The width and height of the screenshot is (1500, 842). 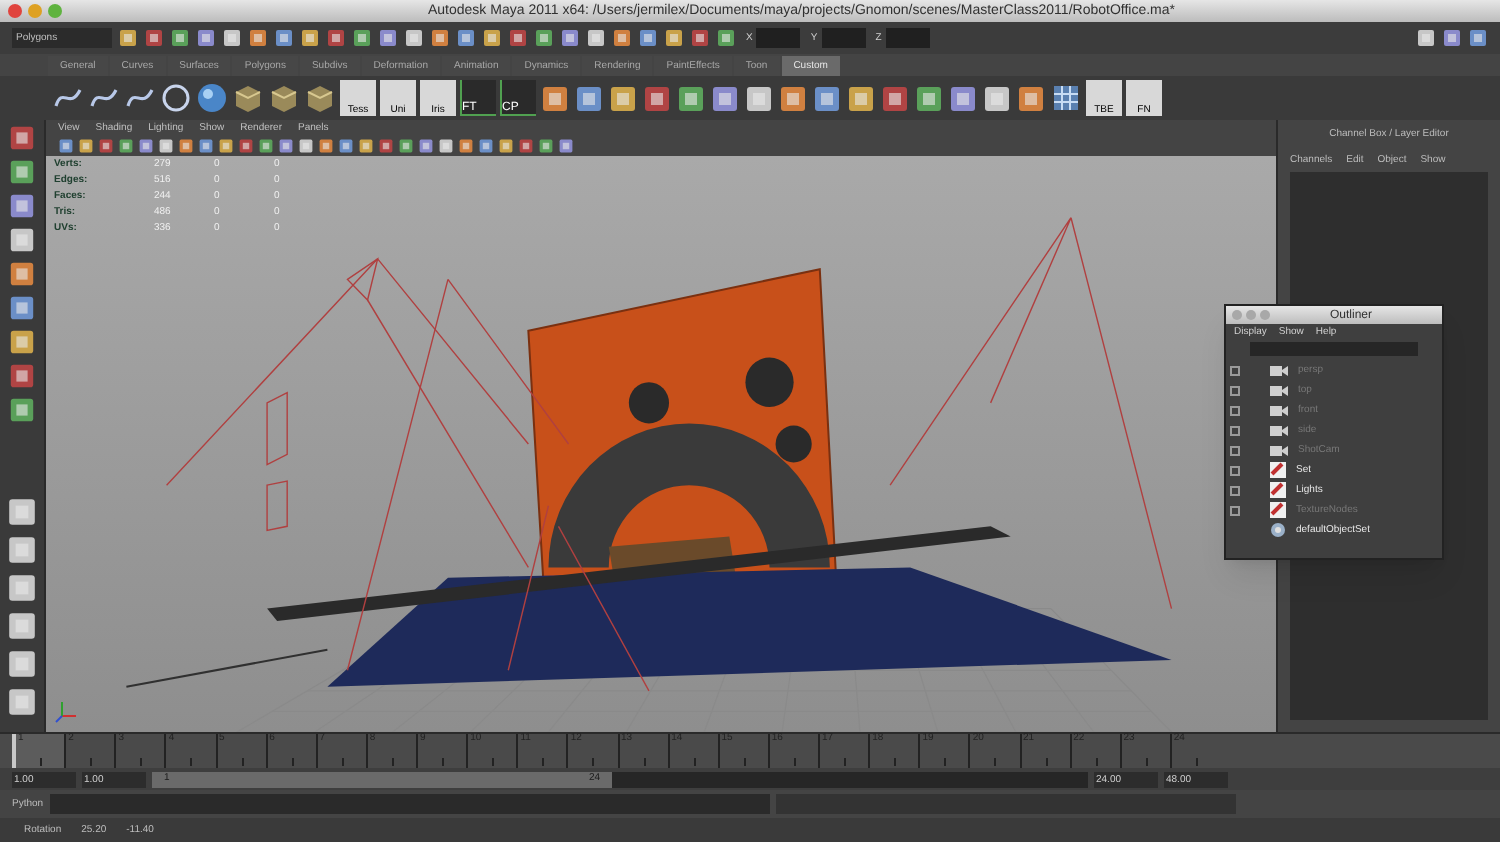 What do you see at coordinates (176, 98) in the screenshot?
I see `circle-icon` at bounding box center [176, 98].